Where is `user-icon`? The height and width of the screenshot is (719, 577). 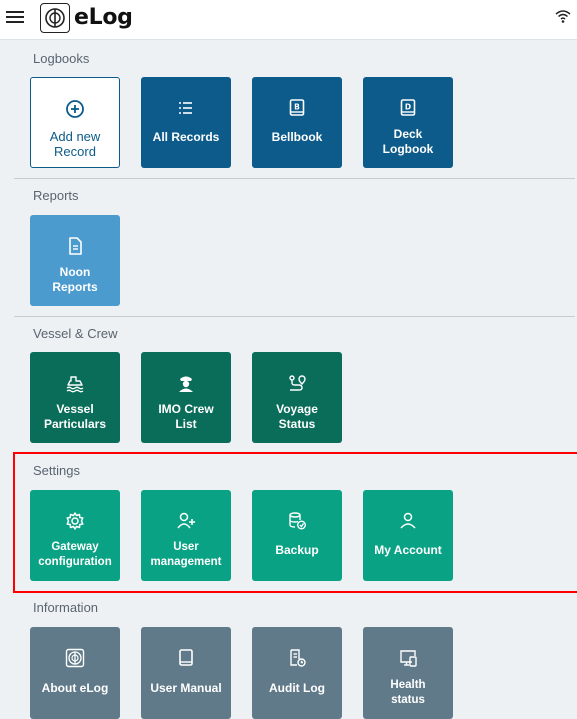
user-icon is located at coordinates (408, 521).